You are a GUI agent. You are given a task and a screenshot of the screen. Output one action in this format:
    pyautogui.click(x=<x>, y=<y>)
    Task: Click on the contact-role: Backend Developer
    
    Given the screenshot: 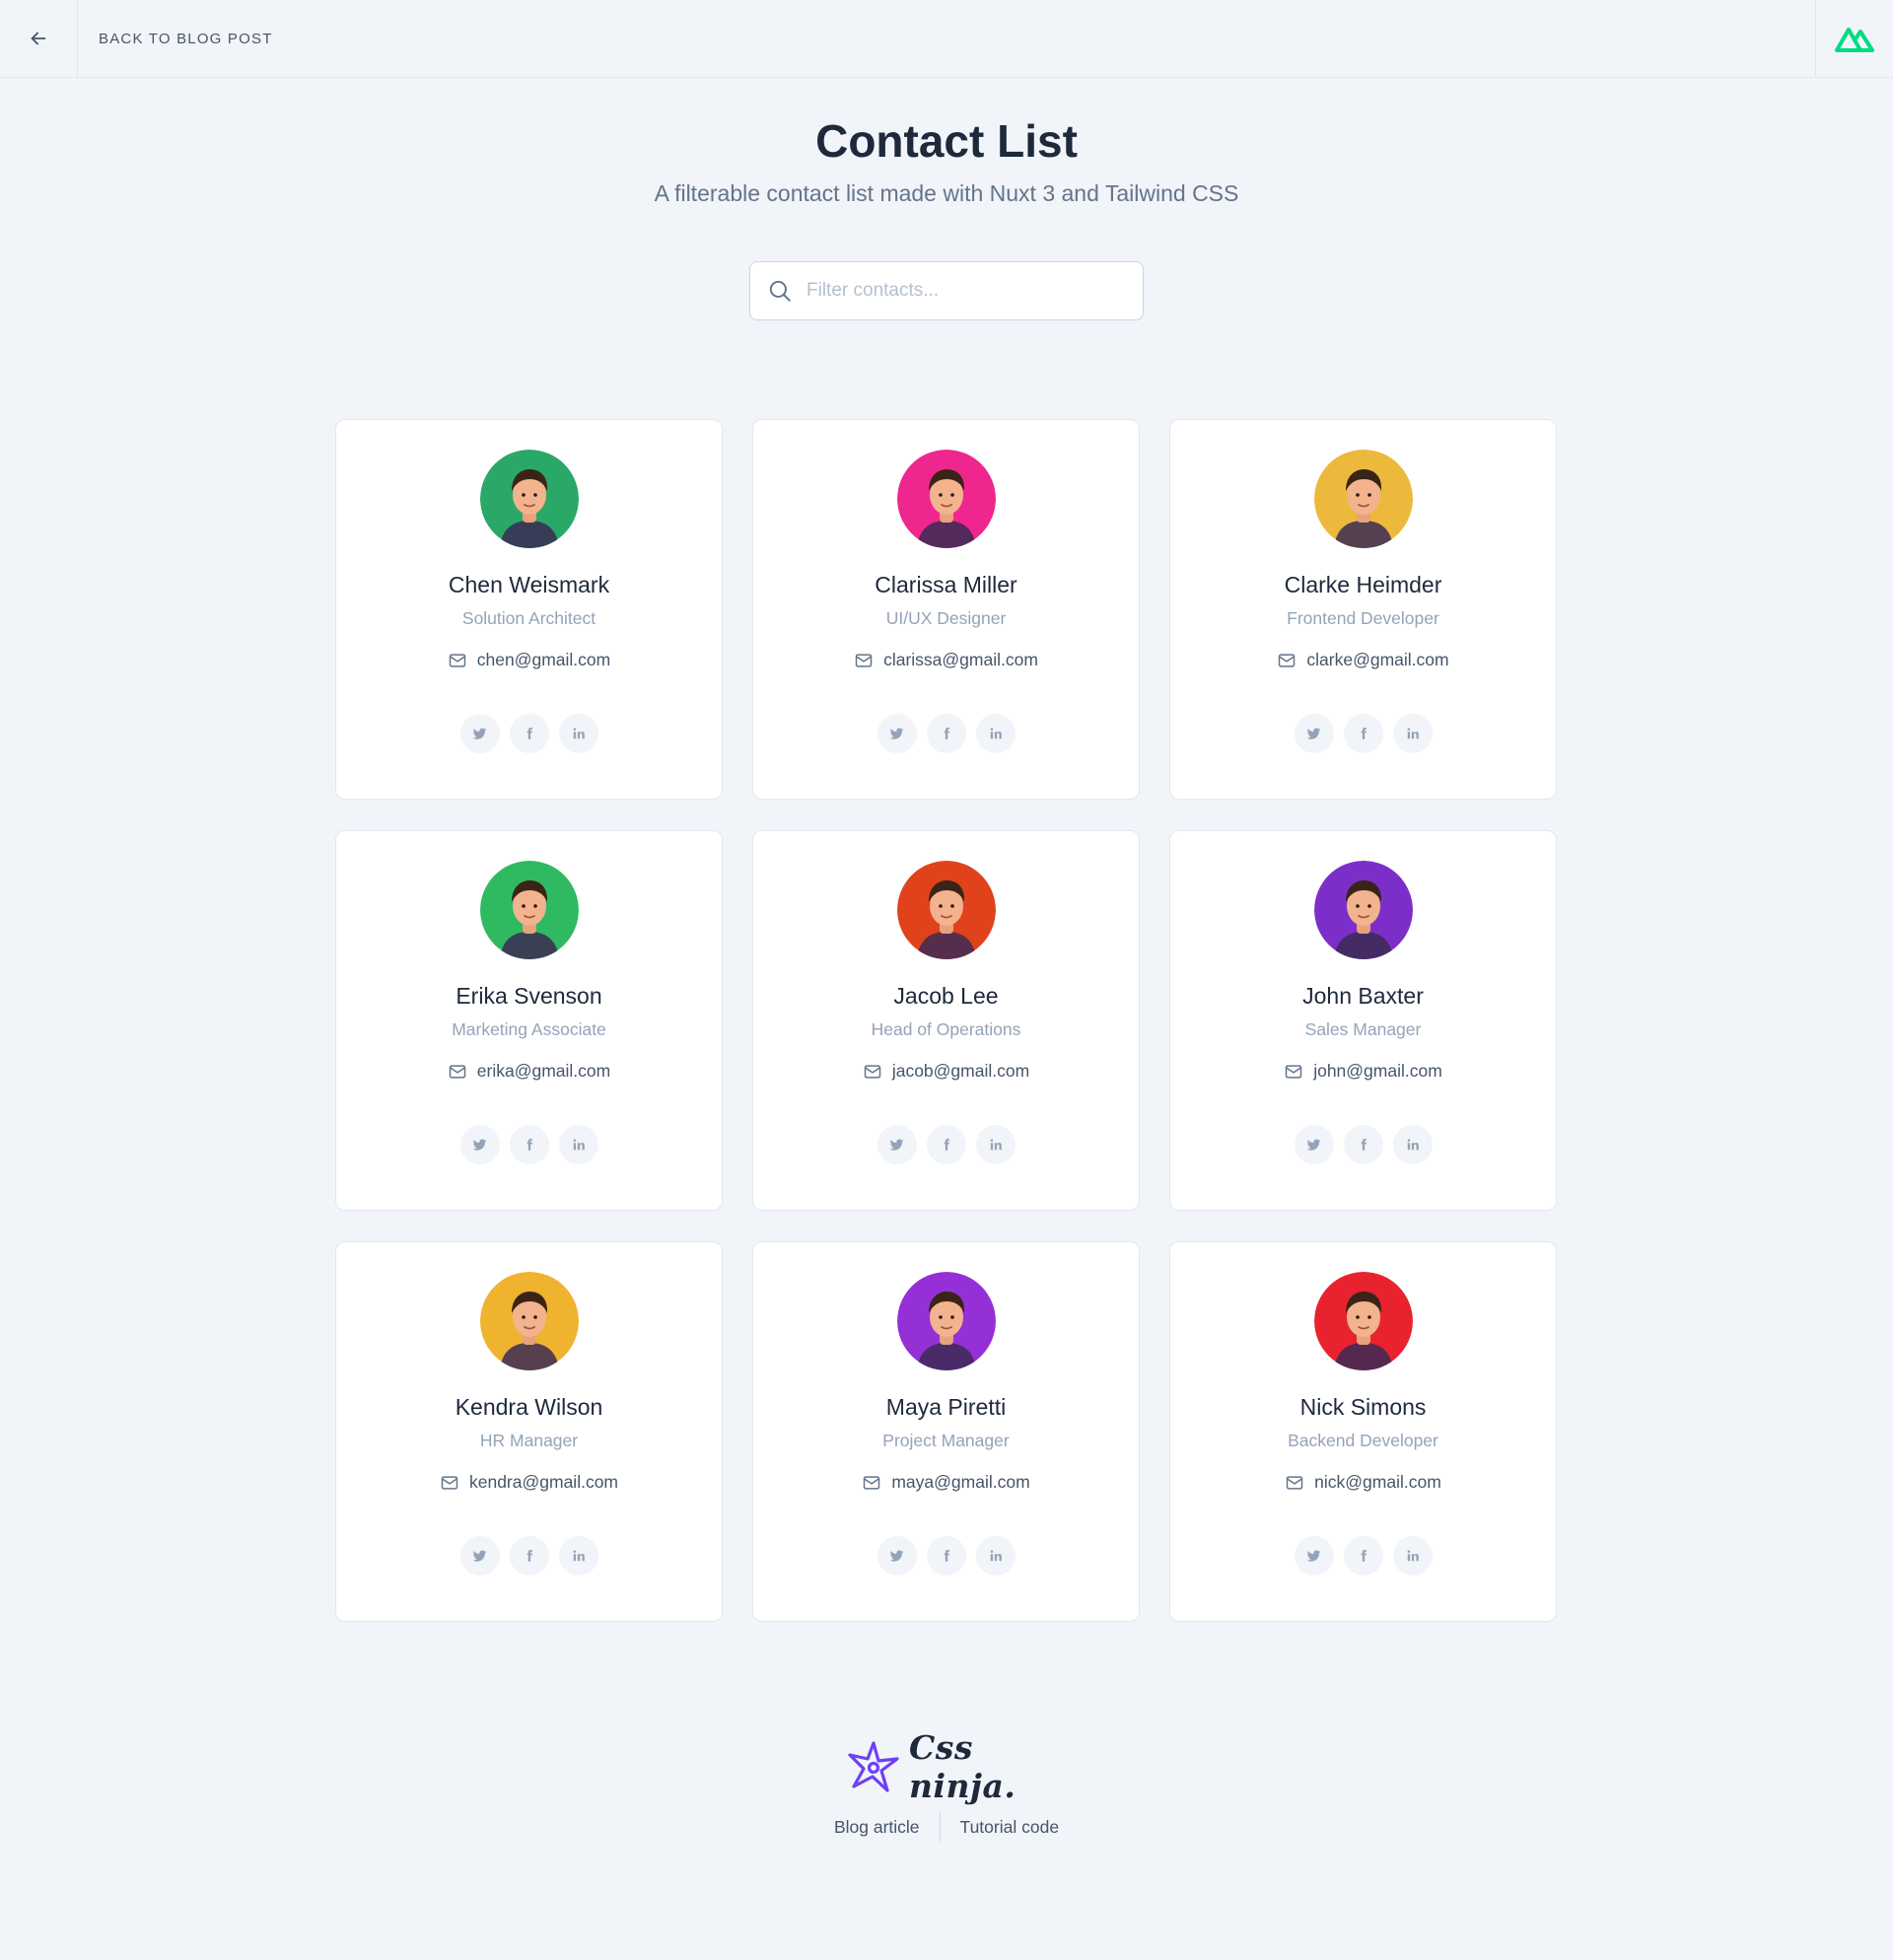 What is the action you would take?
    pyautogui.click(x=1363, y=1440)
    